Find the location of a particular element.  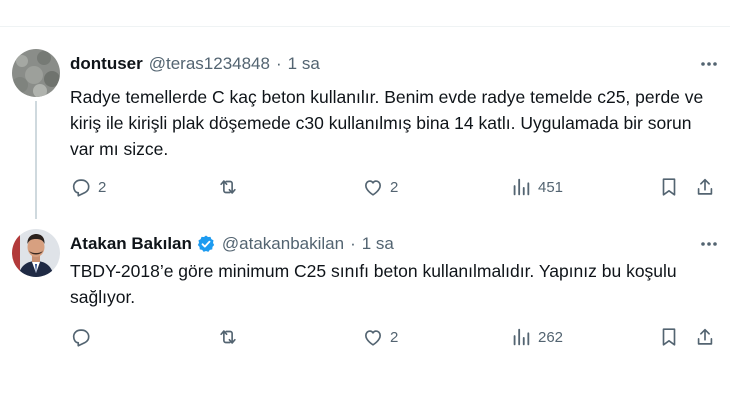

reply-button is located at coordinates (84, 337).